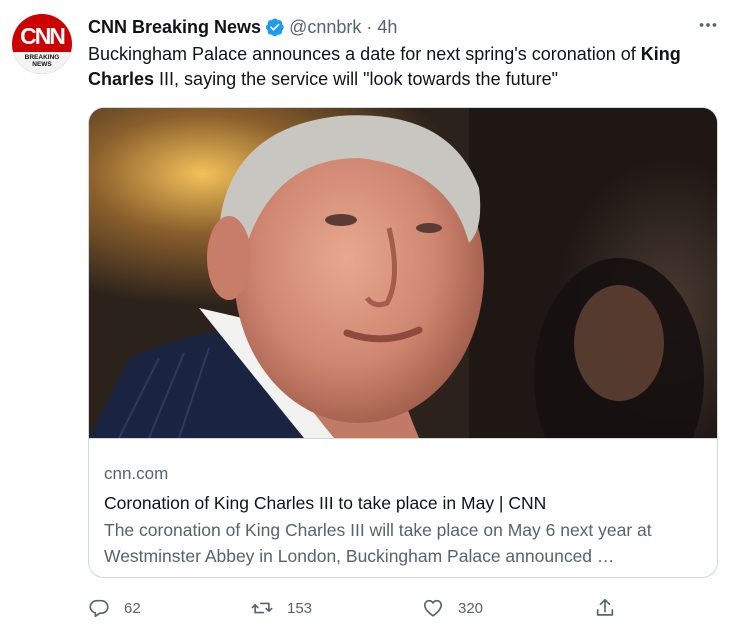  What do you see at coordinates (132, 608) in the screenshot?
I see `reply-count: 62` at bounding box center [132, 608].